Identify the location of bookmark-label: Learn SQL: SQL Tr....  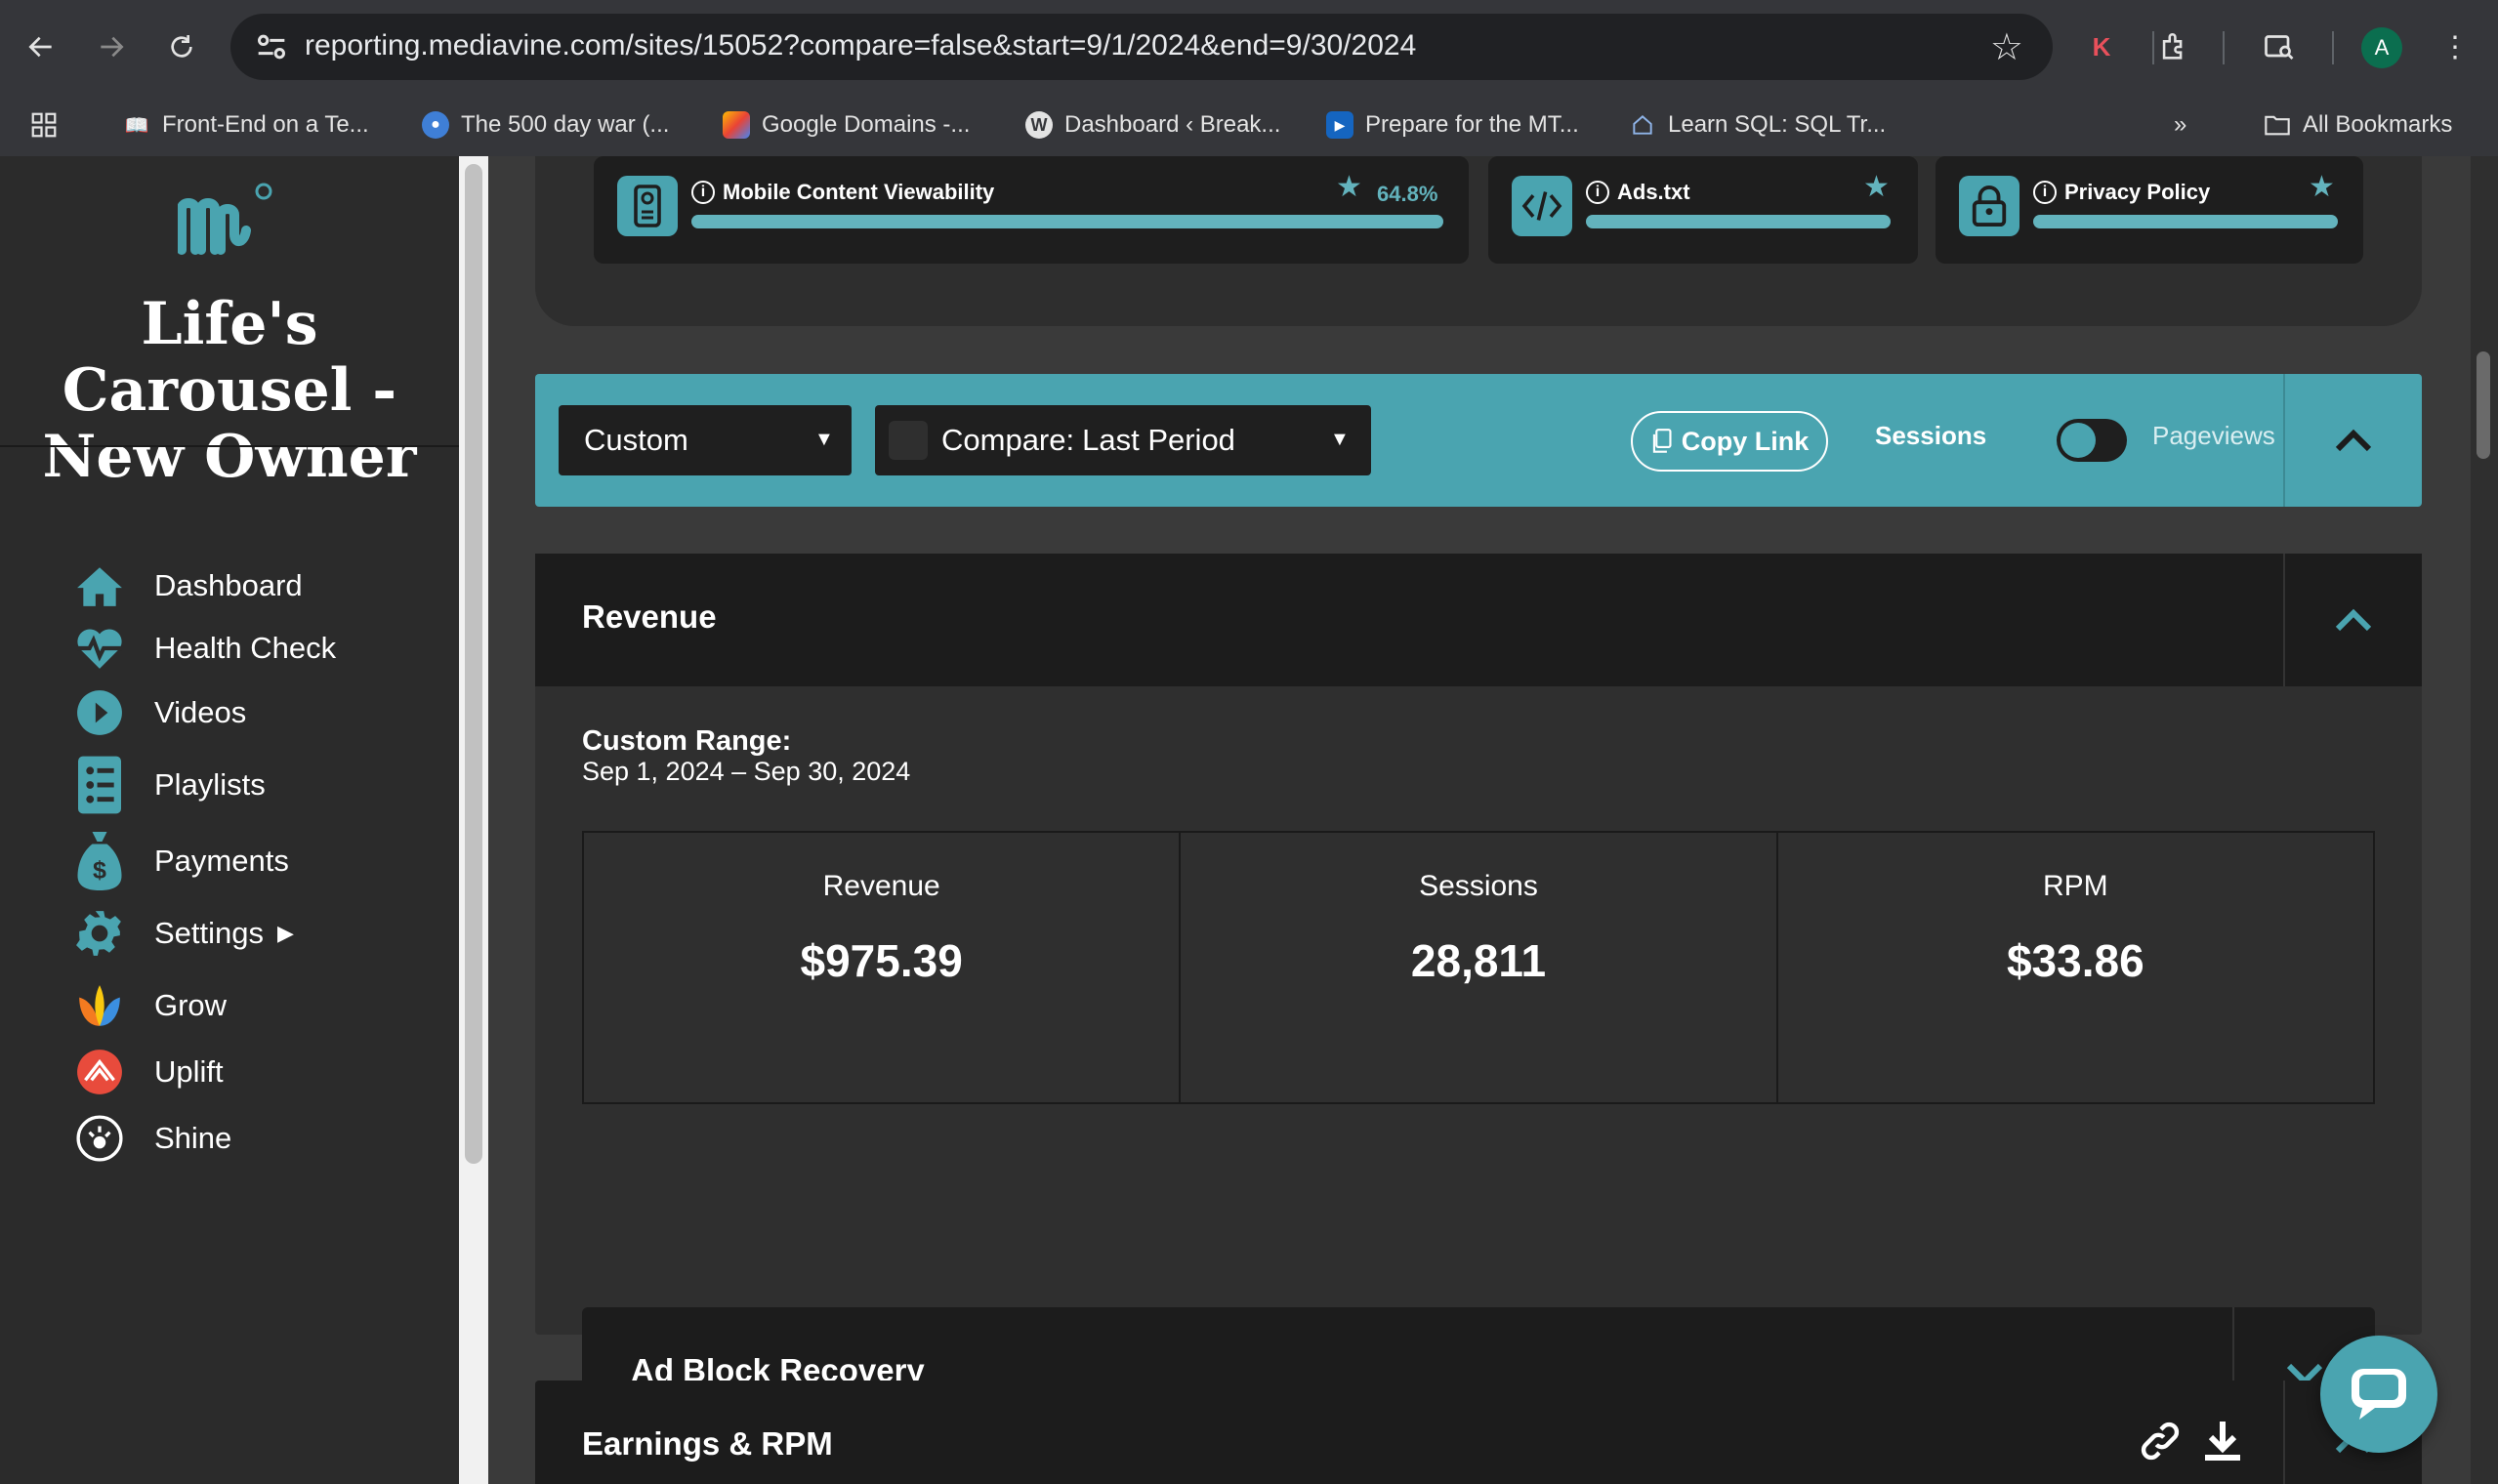
(1777, 125).